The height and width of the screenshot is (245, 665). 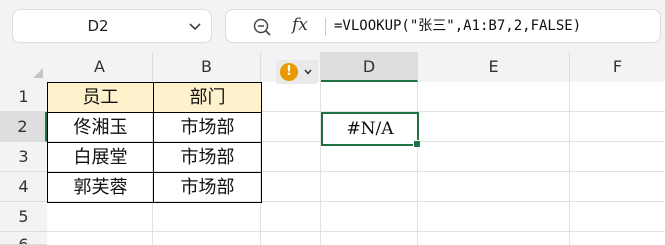 What do you see at coordinates (23, 97) in the screenshot?
I see `row-header-1: 1` at bounding box center [23, 97].